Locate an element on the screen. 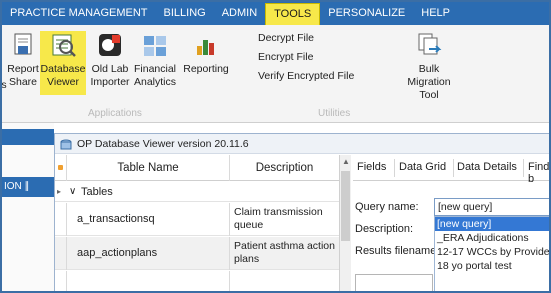 The height and width of the screenshot is (293, 551). tab-billing: BILLING is located at coordinates (185, 13).